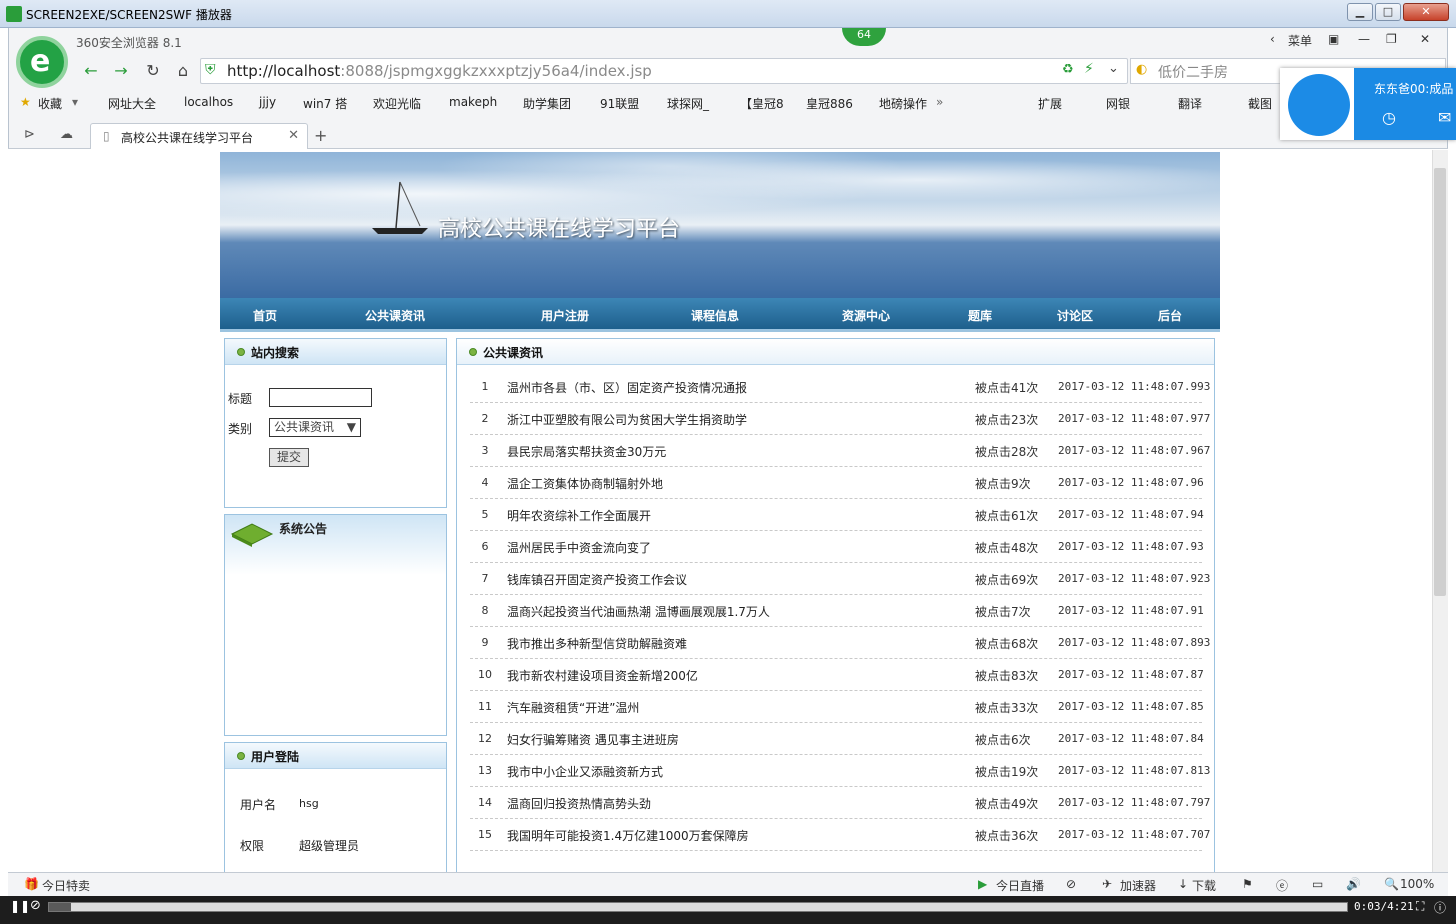 This screenshot has height=924, width=1456. What do you see at coordinates (698, 907) in the screenshot?
I see `seek-bar` at bounding box center [698, 907].